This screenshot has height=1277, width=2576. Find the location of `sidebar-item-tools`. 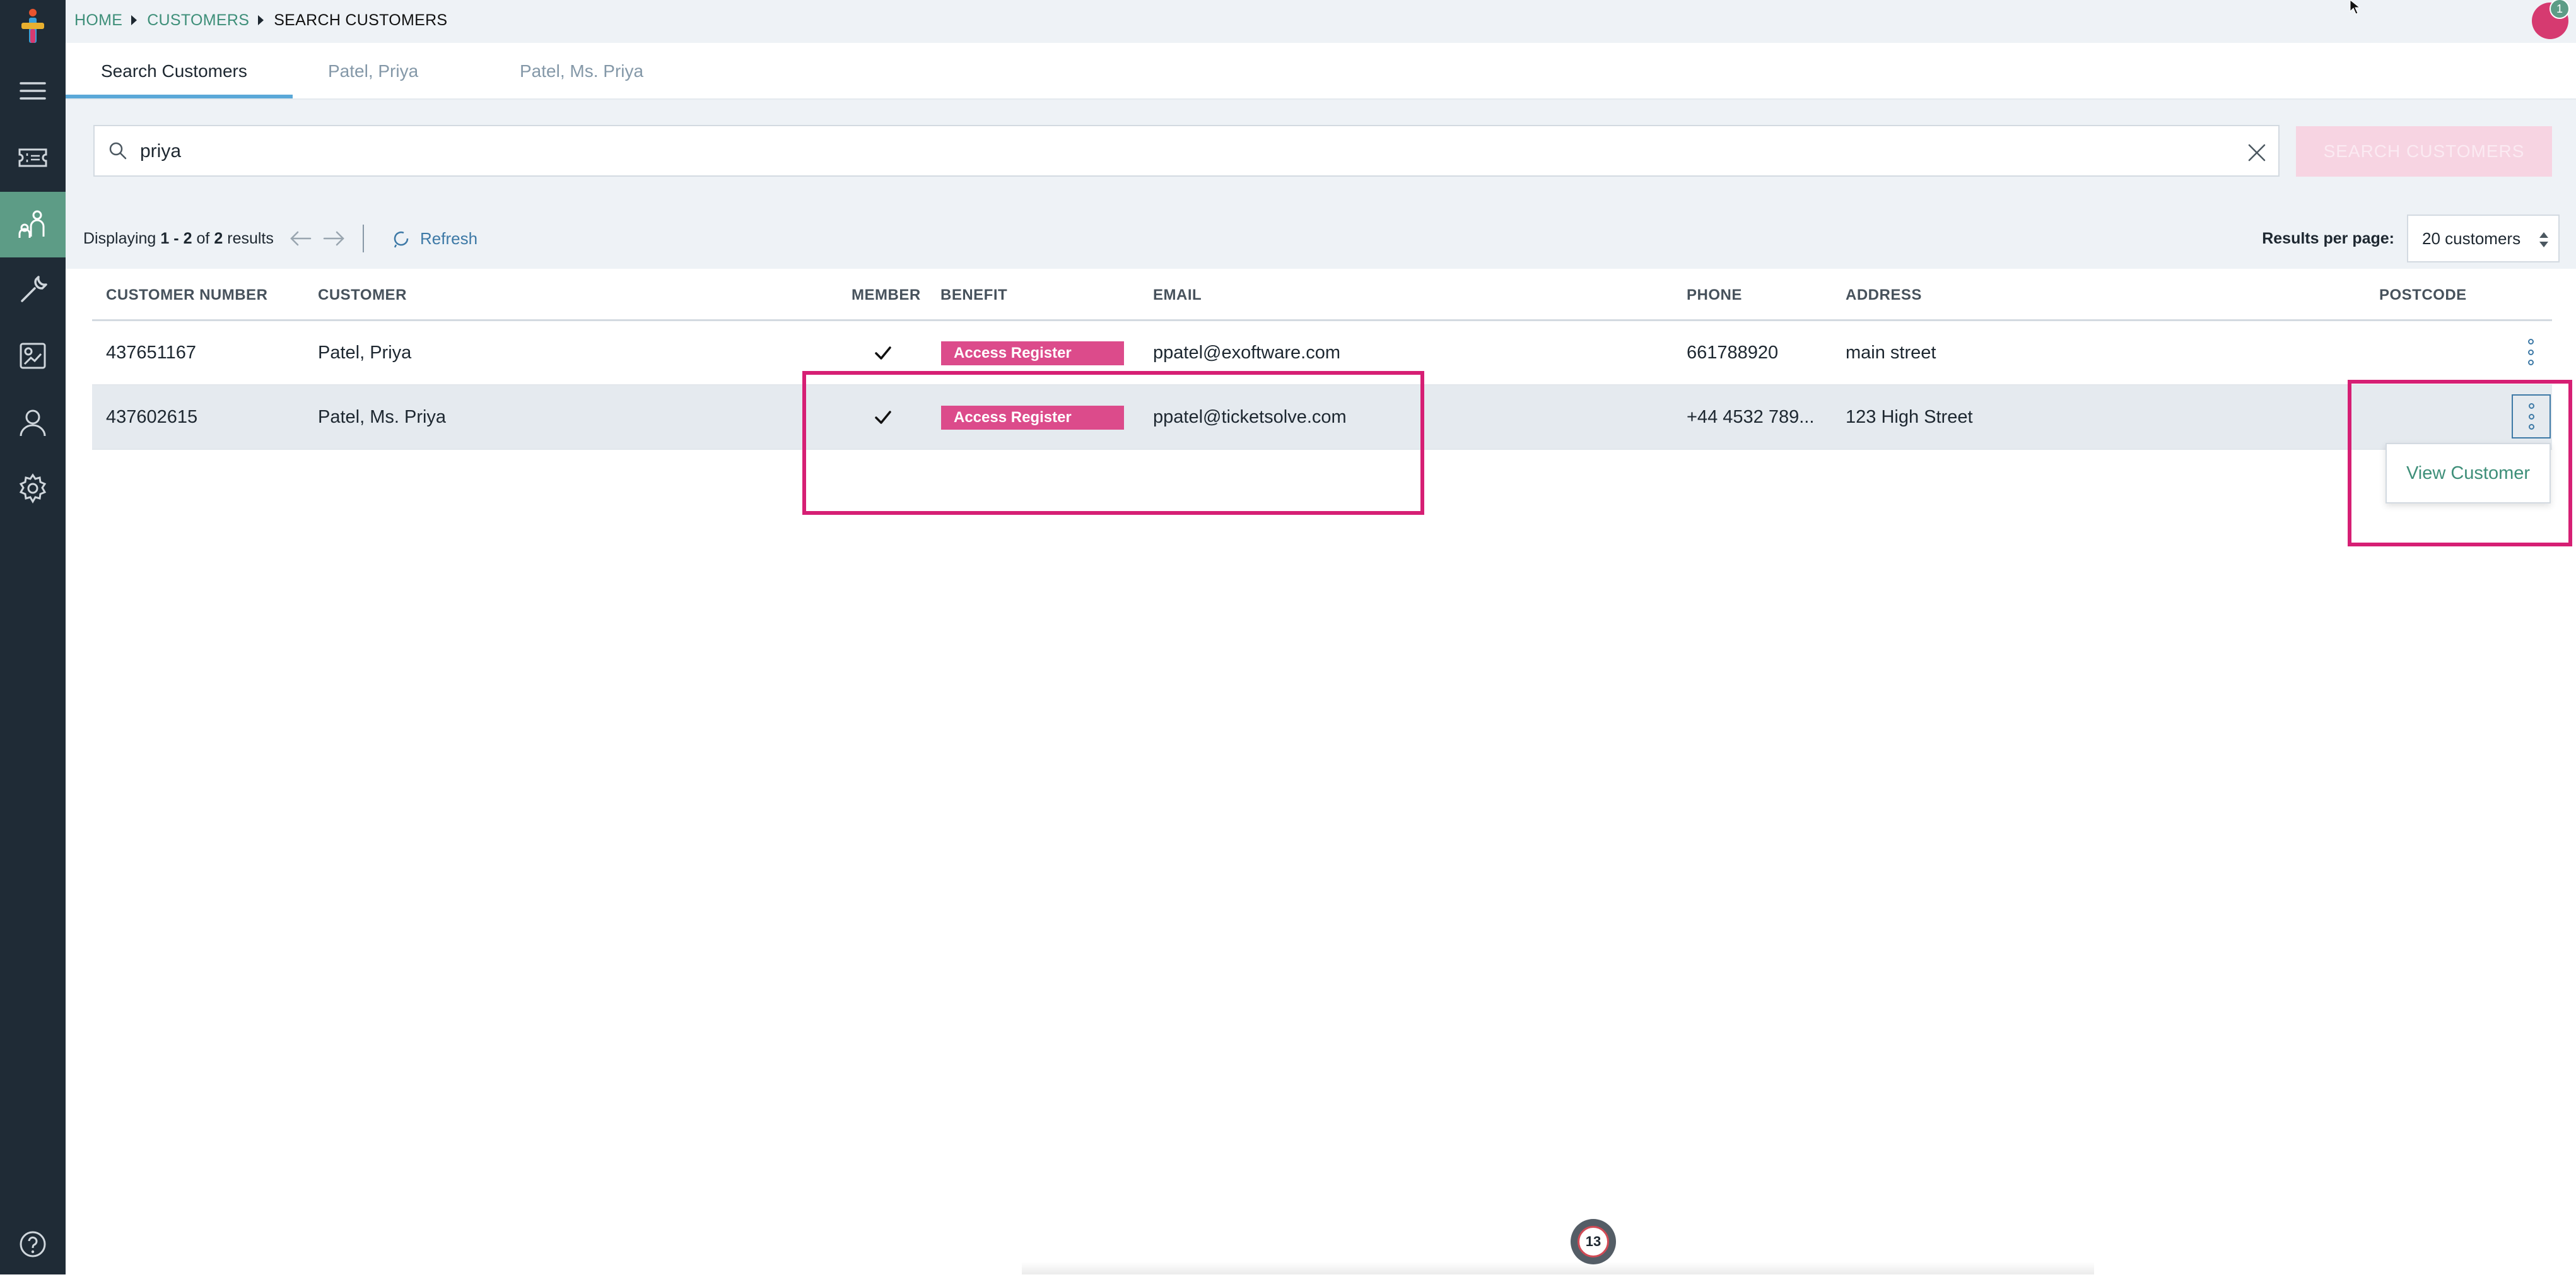

sidebar-item-tools is located at coordinates (33, 290).